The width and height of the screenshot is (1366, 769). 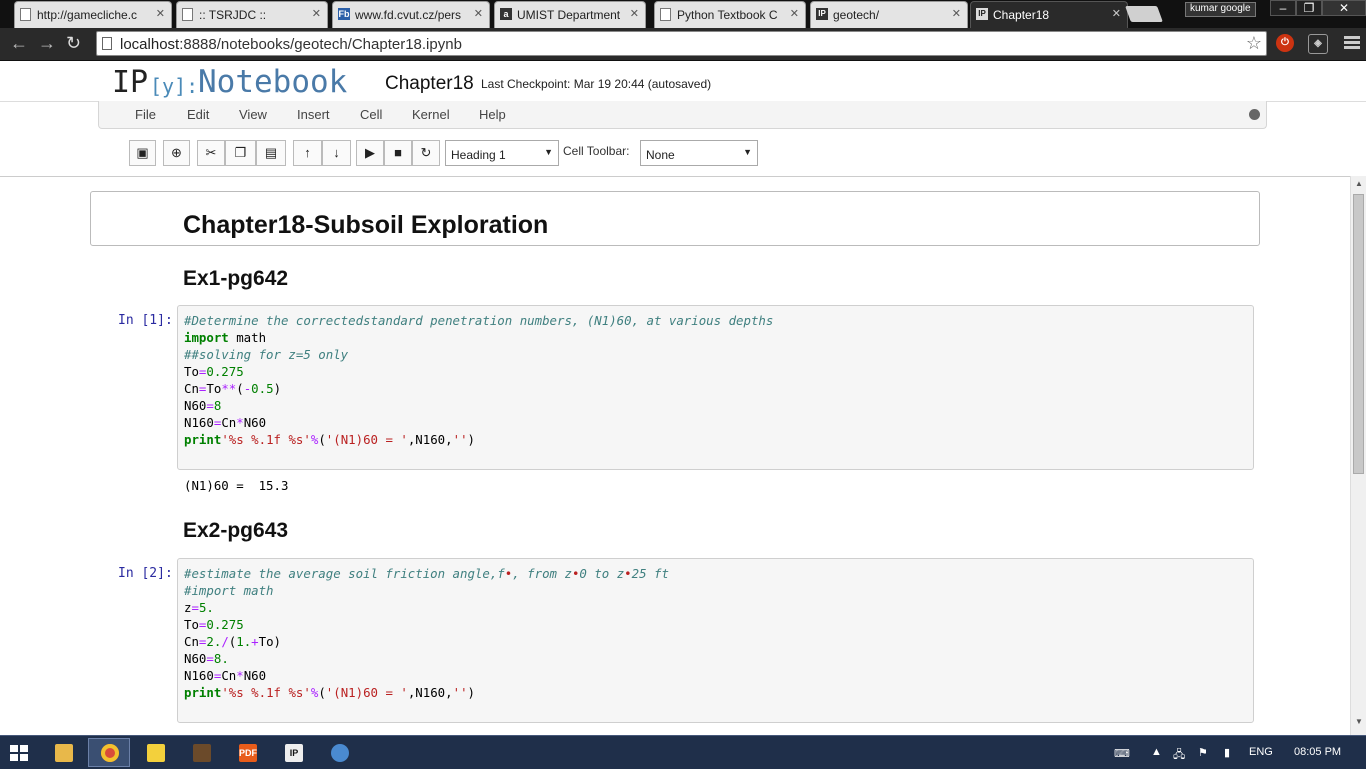 What do you see at coordinates (699, 153) in the screenshot?
I see `cell-toolbar-select: None ▼` at bounding box center [699, 153].